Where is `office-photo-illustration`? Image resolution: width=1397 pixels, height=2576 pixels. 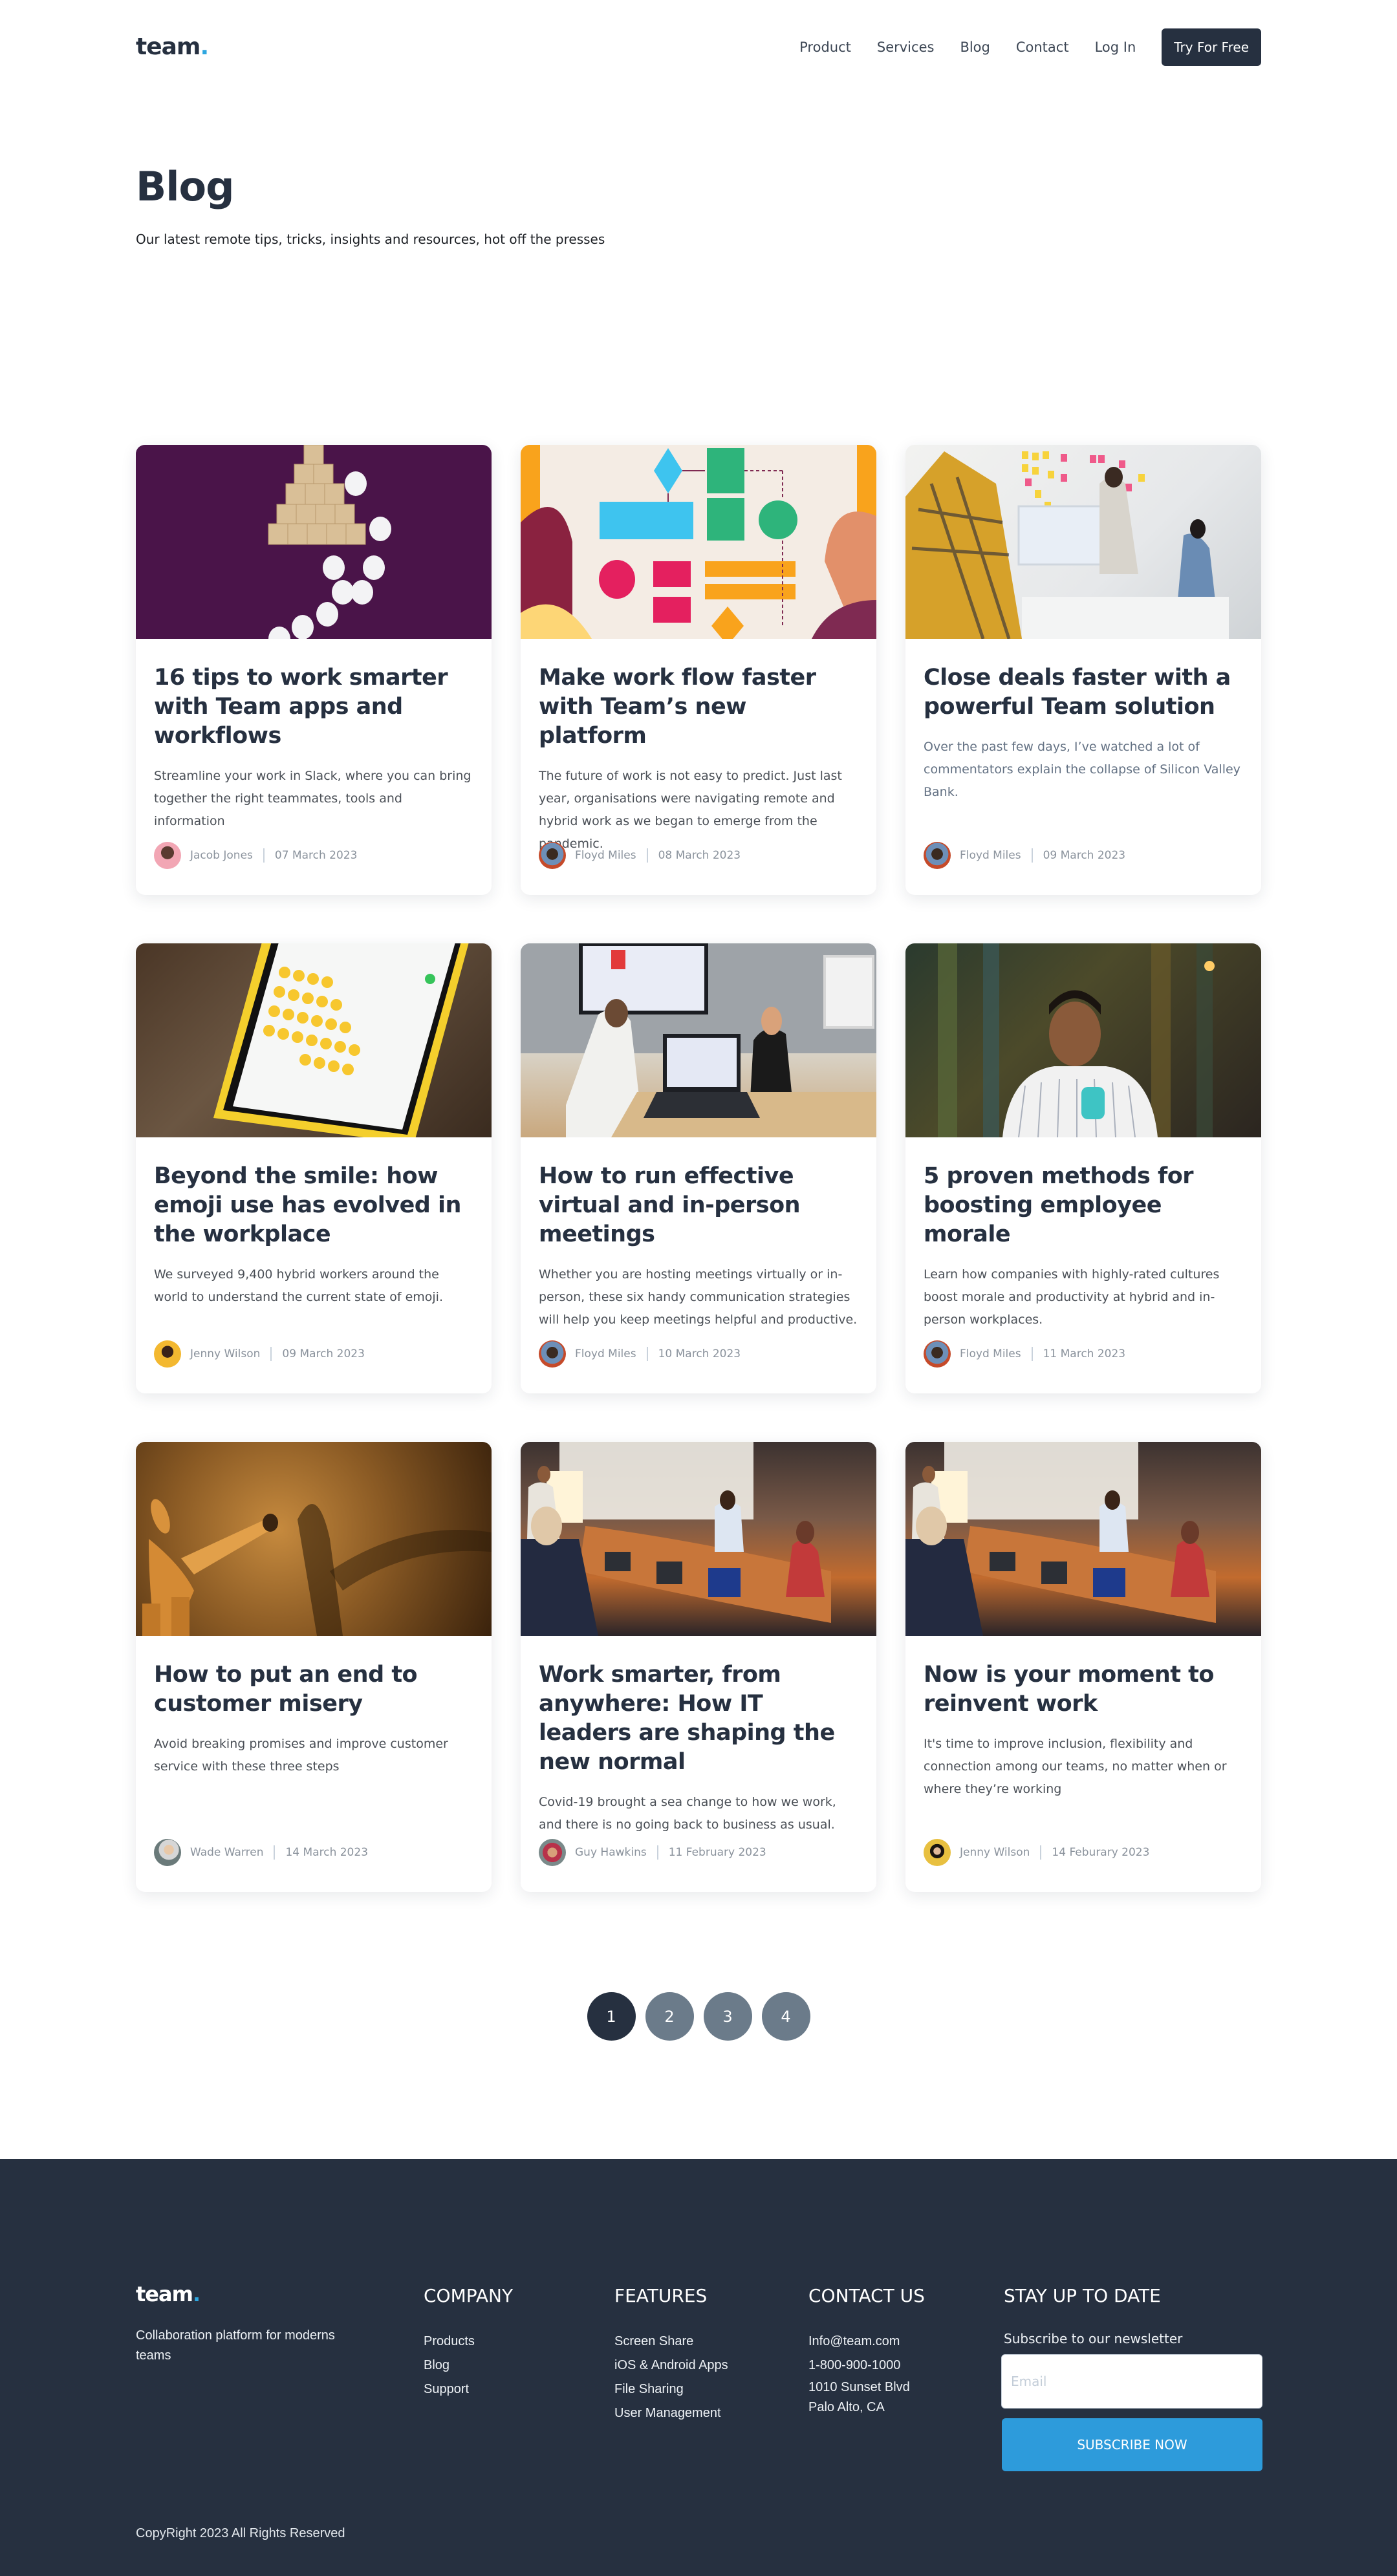 office-photo-illustration is located at coordinates (1067, 545).